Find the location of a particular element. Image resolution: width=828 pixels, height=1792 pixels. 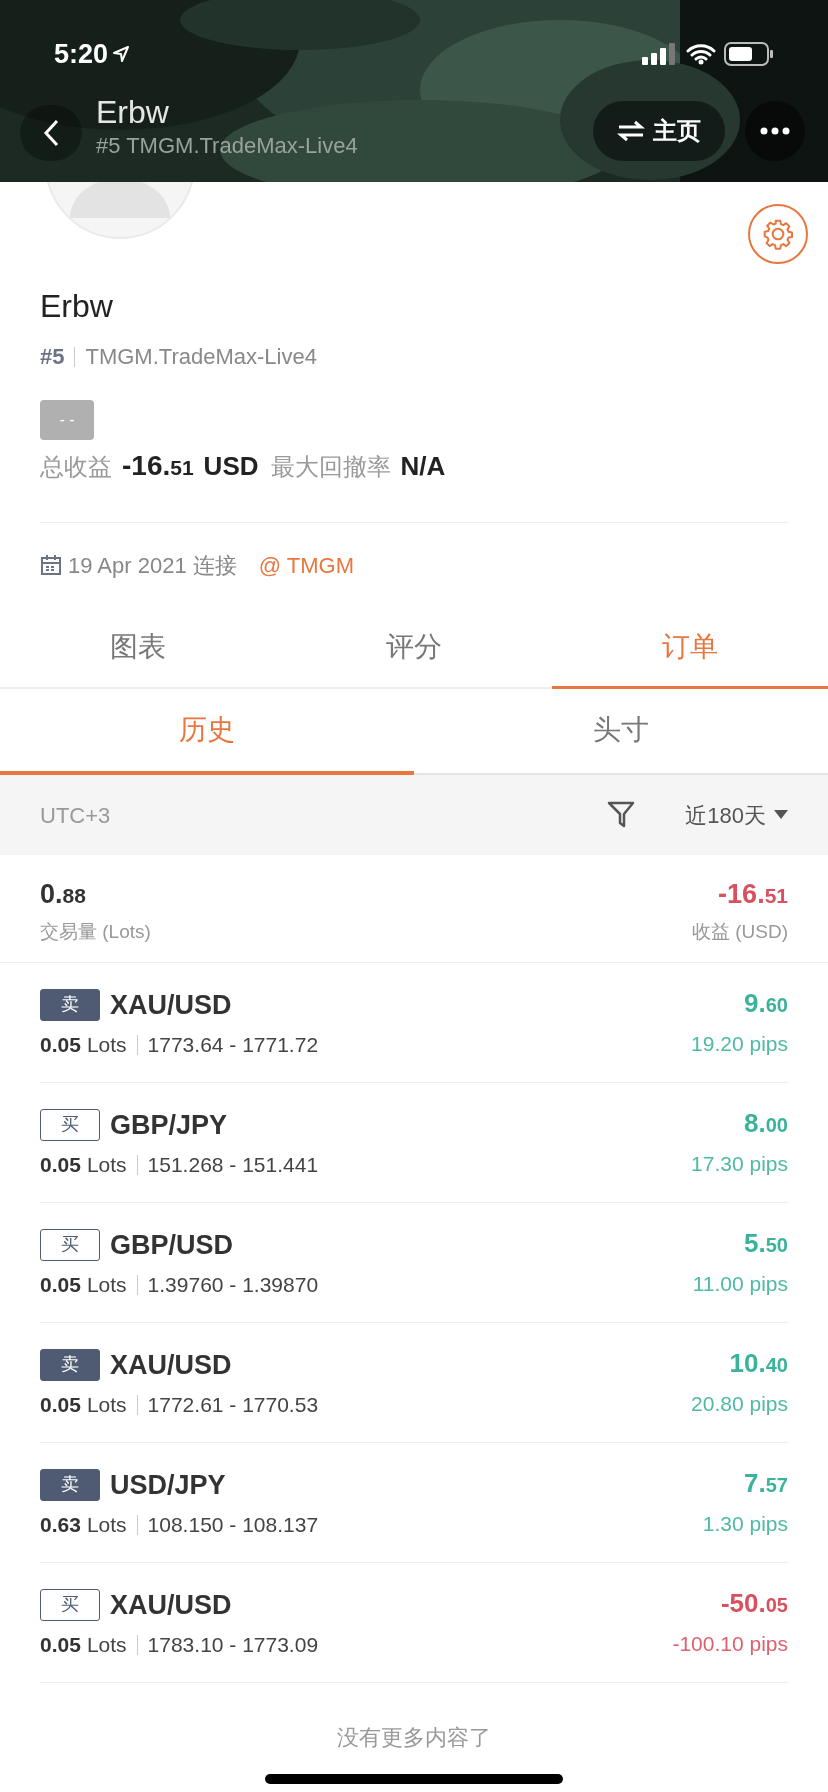

lot-size: 0.63 is located at coordinates (60, 1525).